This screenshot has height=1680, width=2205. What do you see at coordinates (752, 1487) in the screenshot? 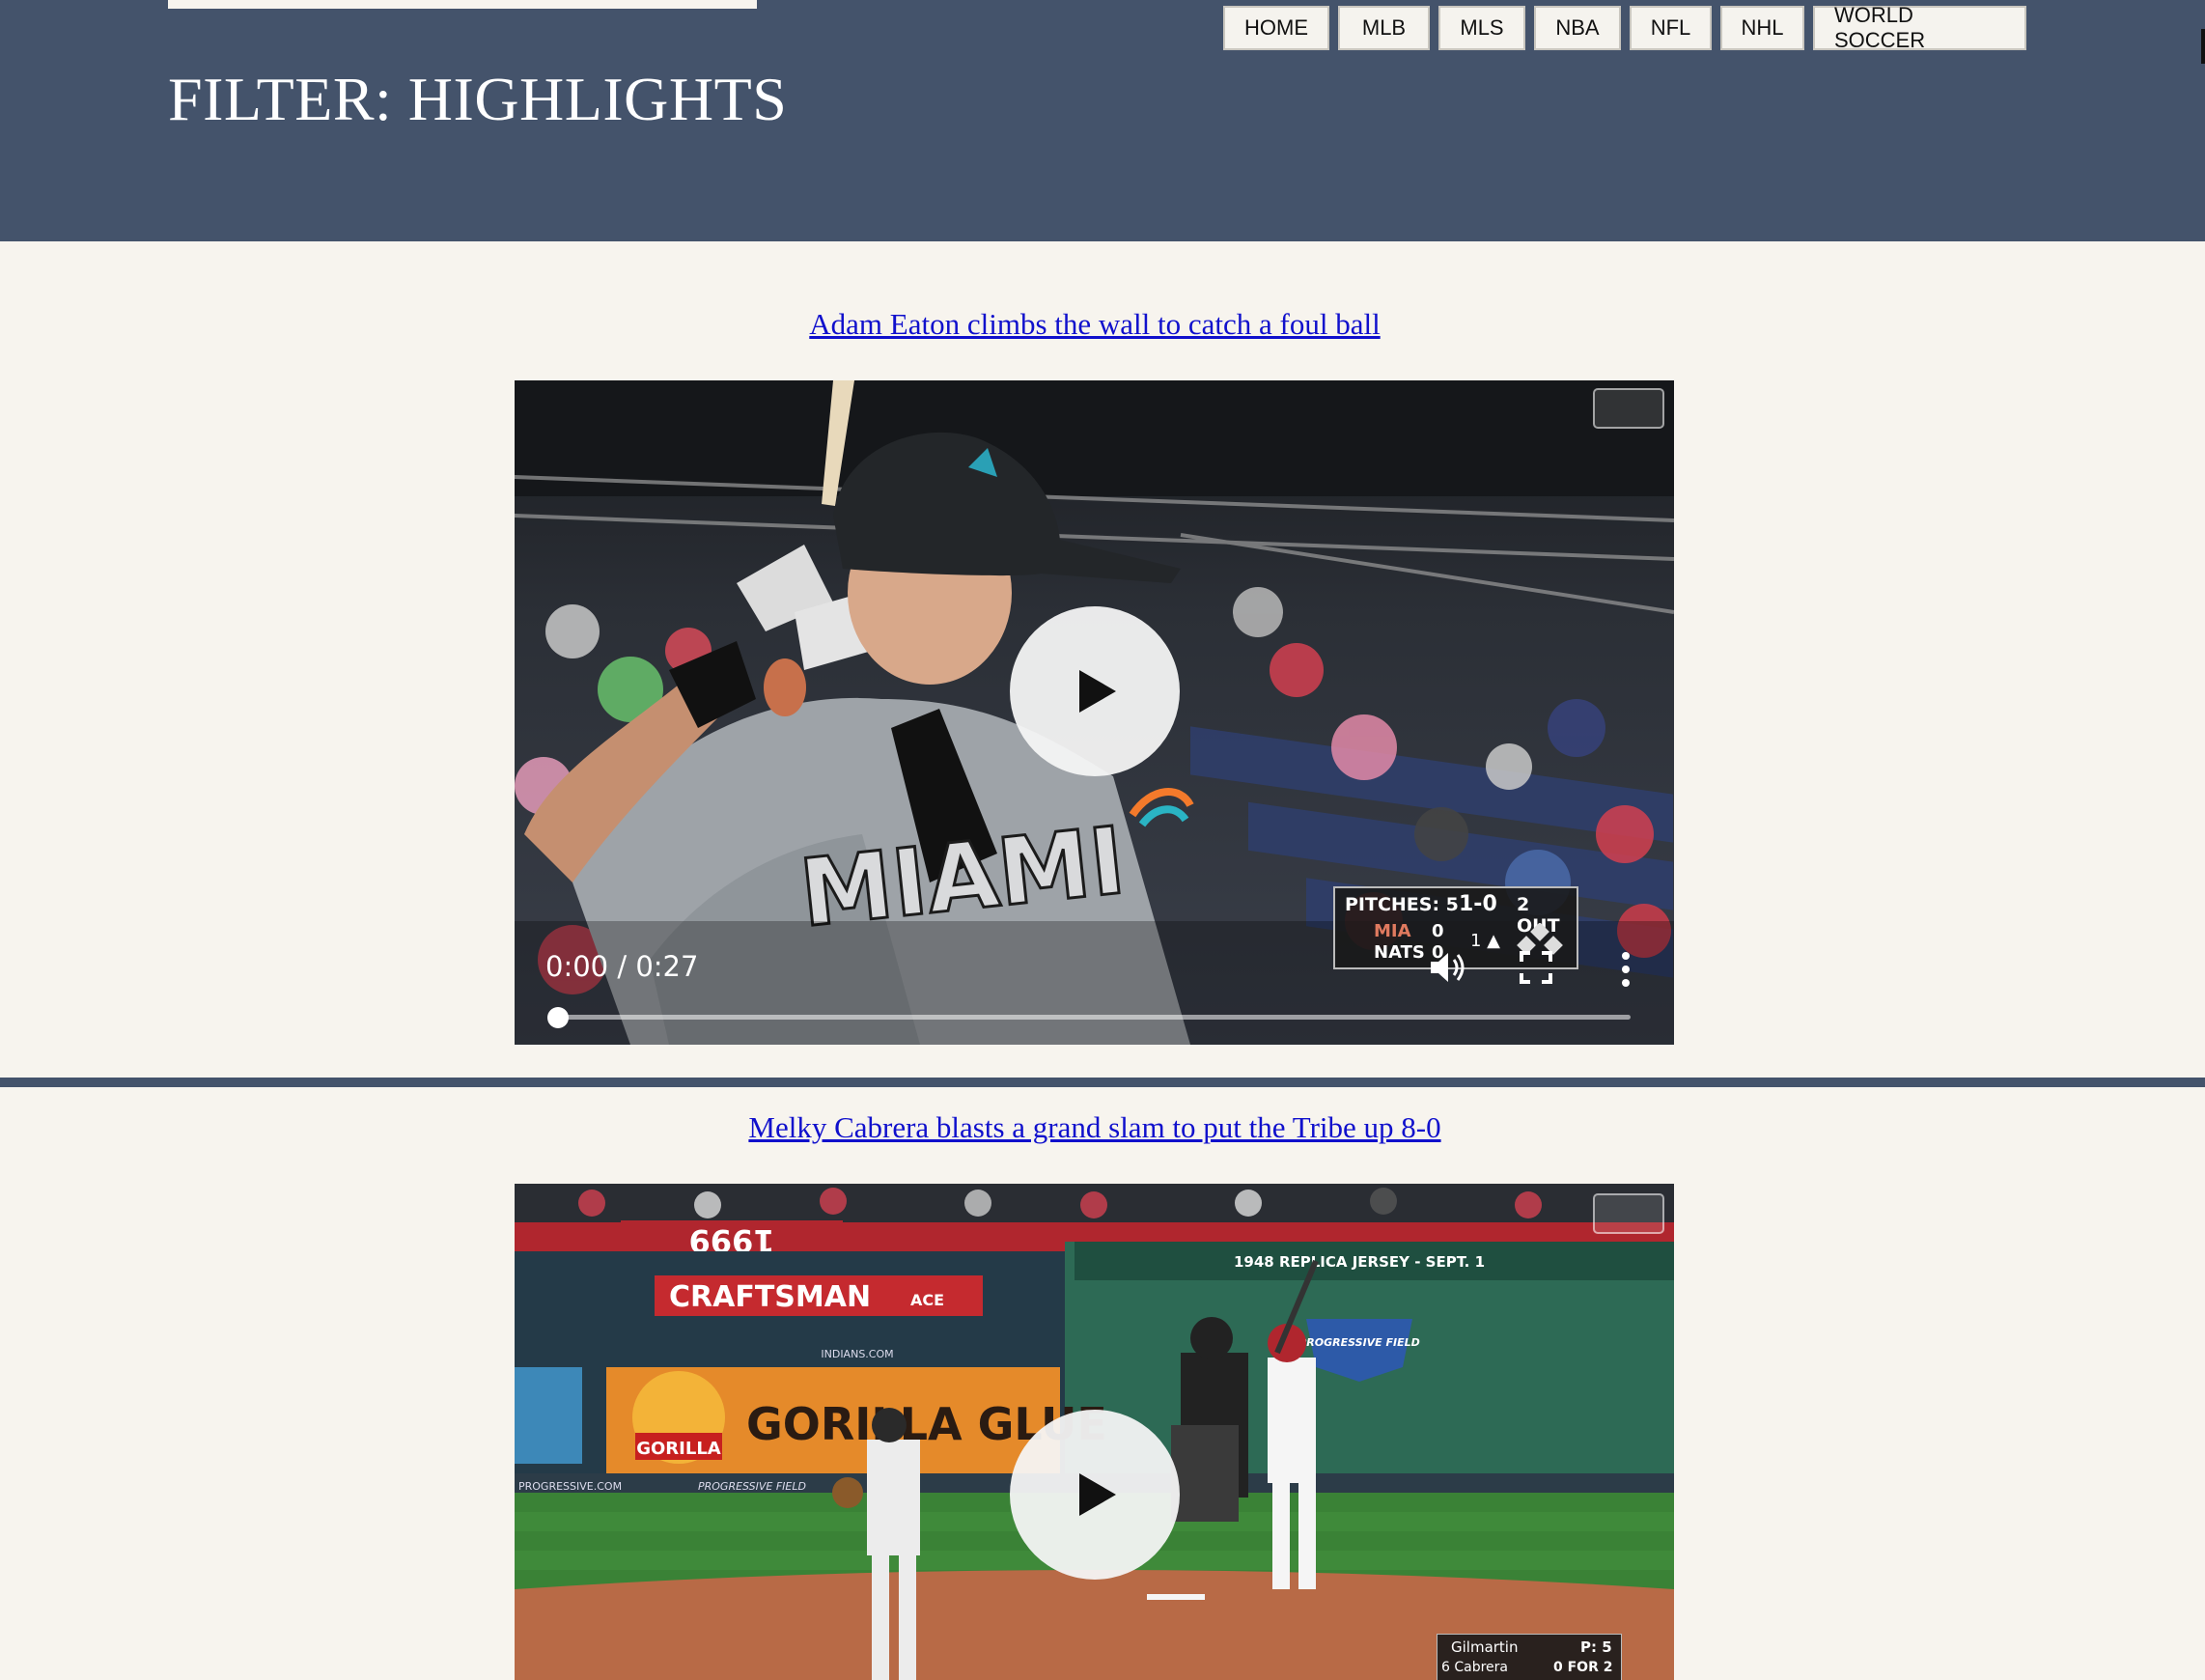
I see `progressive-field-wall: PROGRESSIVE FIELD` at bounding box center [752, 1487].